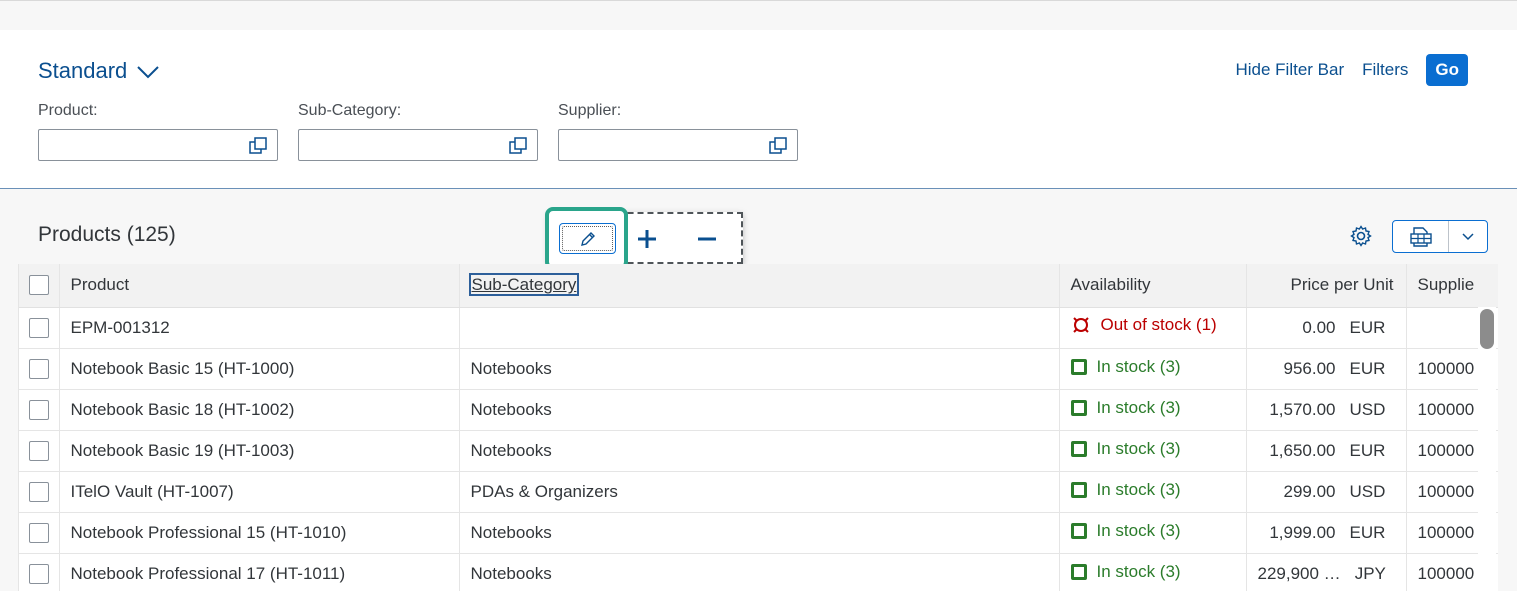 This screenshot has width=1517, height=591. I want to click on price-cell: 1,999.00 EUR, so click(1326, 533).